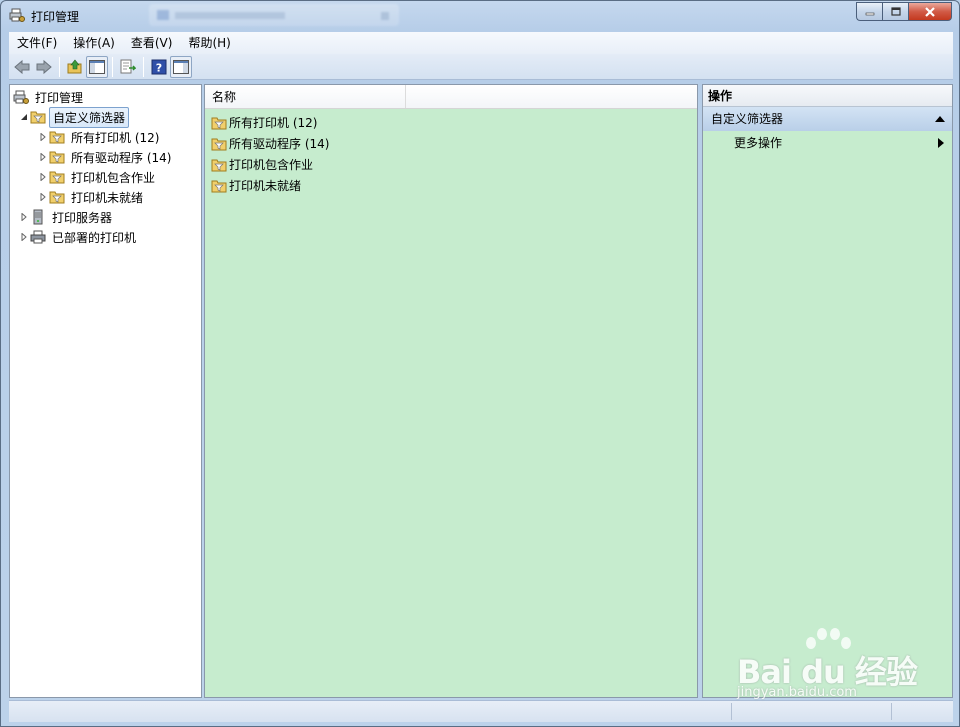  Describe the element at coordinates (82, 217) in the screenshot. I see `tree-item-label: 打印服务器` at that location.